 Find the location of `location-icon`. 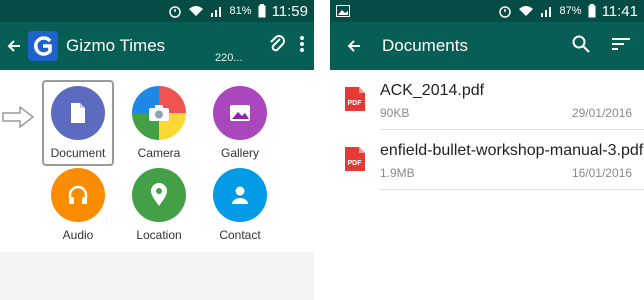

location-icon is located at coordinates (159, 195).